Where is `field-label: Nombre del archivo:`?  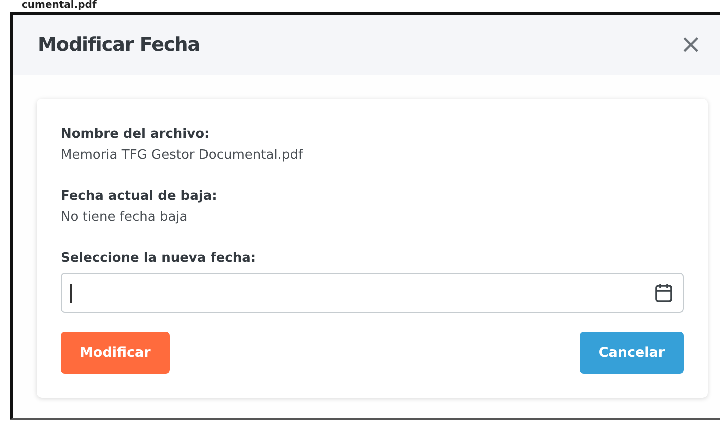
field-label: Nombre del archivo: is located at coordinates (136, 135).